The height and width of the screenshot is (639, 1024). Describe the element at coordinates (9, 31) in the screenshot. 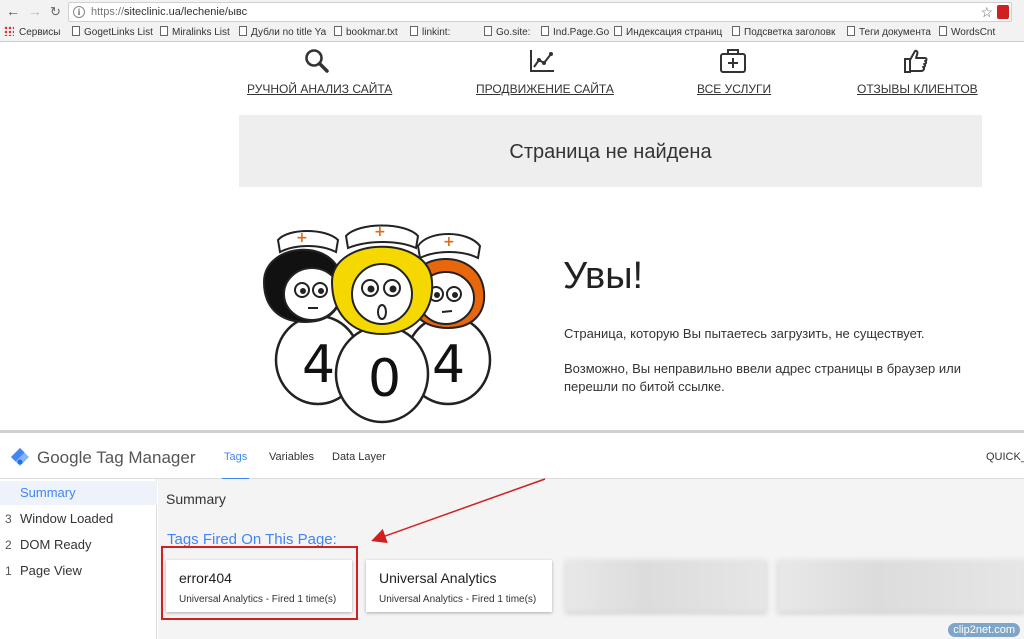

I see `apps-grid-icon` at that location.